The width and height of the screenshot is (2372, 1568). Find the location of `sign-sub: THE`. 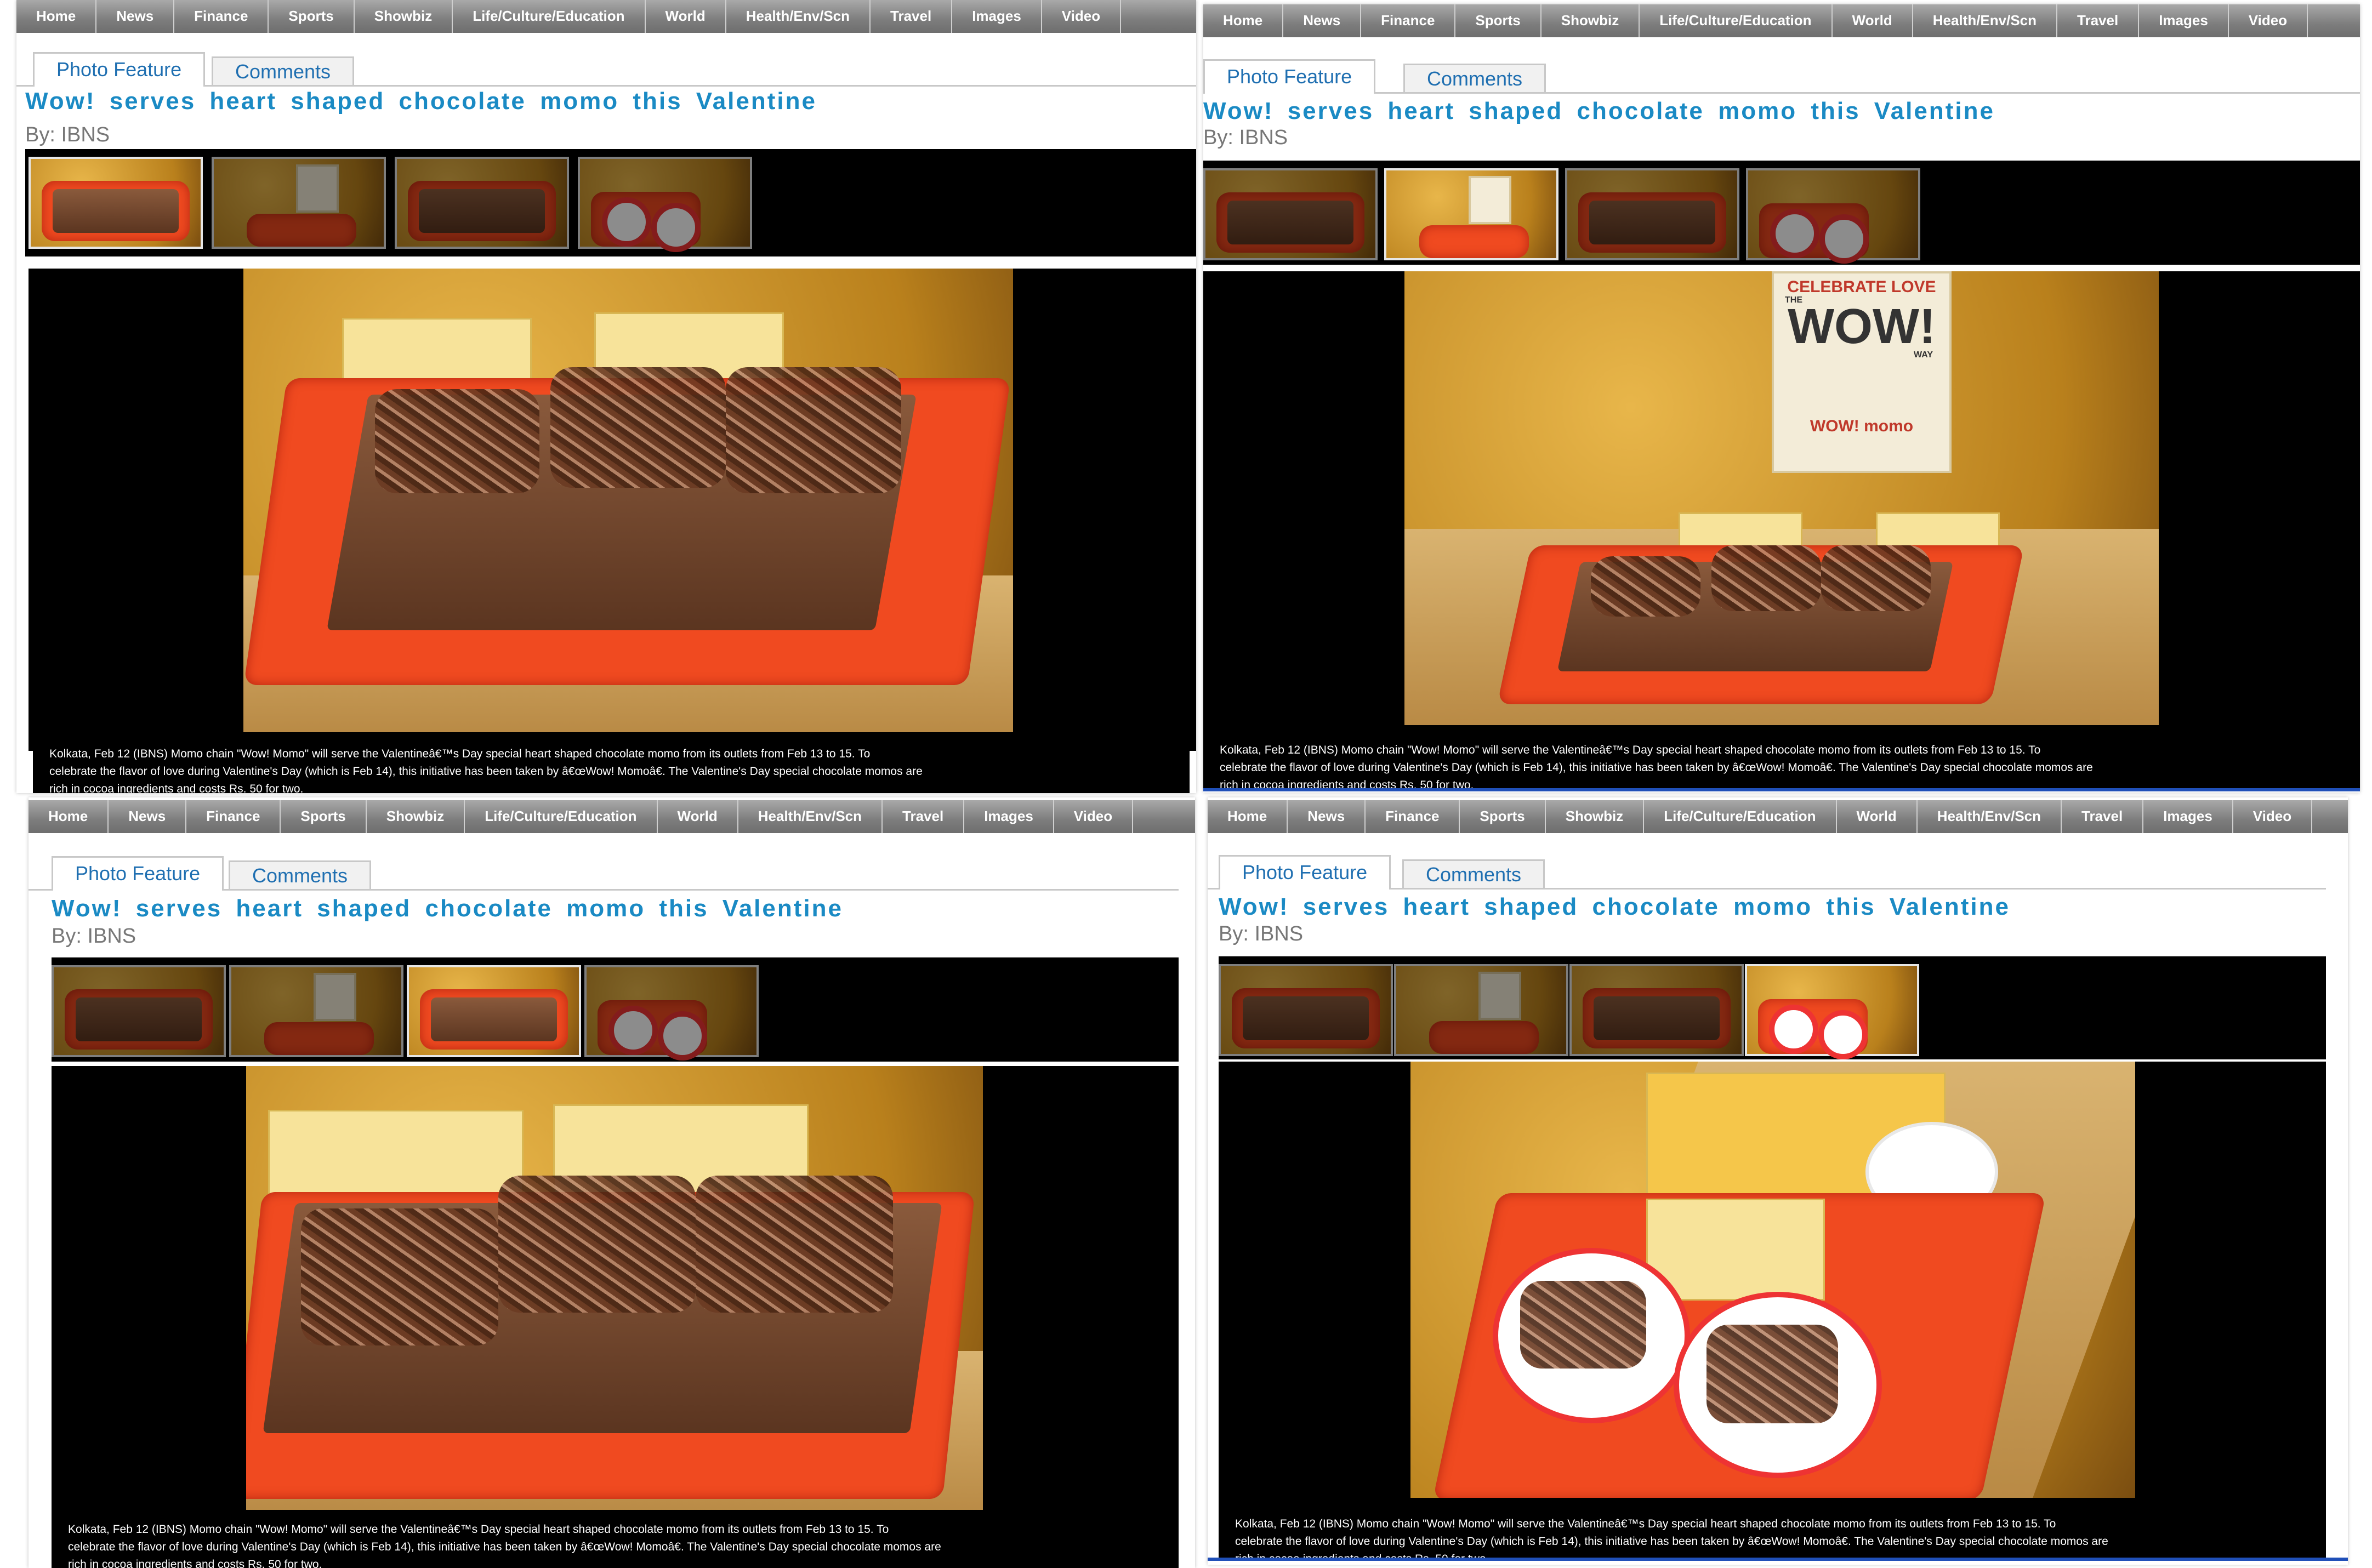

sign-sub: THE is located at coordinates (1794, 300).